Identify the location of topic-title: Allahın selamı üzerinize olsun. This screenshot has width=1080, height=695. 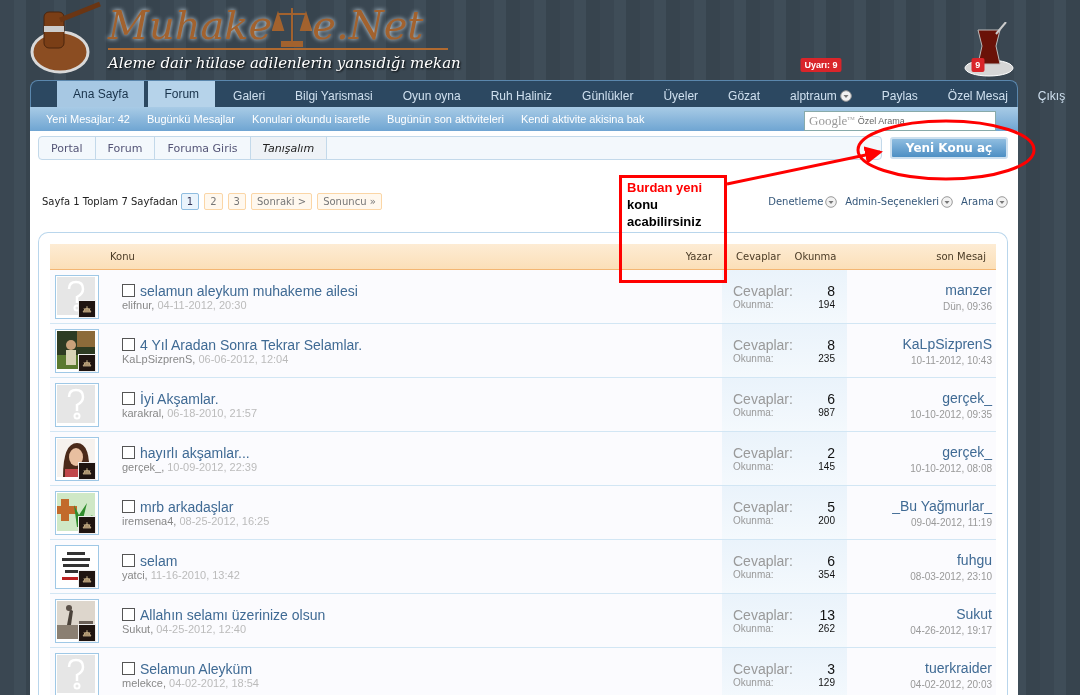
(233, 614).